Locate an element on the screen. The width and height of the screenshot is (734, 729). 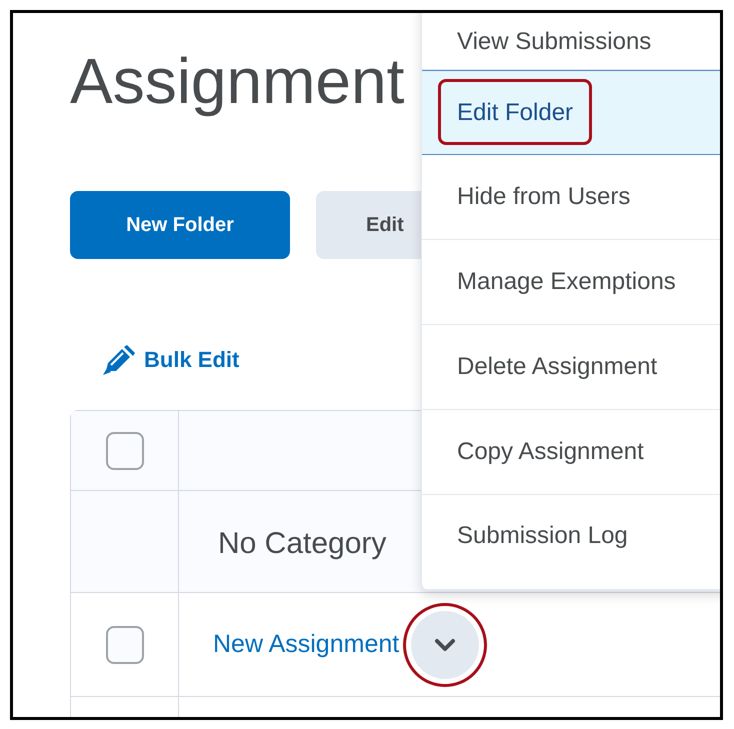
assignment-link: New Assignment is located at coordinates (306, 645).